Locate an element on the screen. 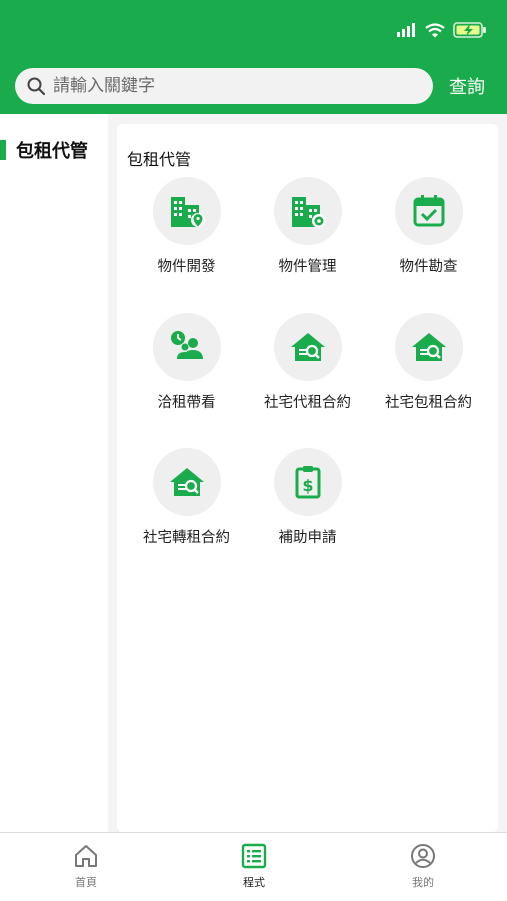 The height and width of the screenshot is (901, 507). function-label: 物件管理 is located at coordinates (307, 267).